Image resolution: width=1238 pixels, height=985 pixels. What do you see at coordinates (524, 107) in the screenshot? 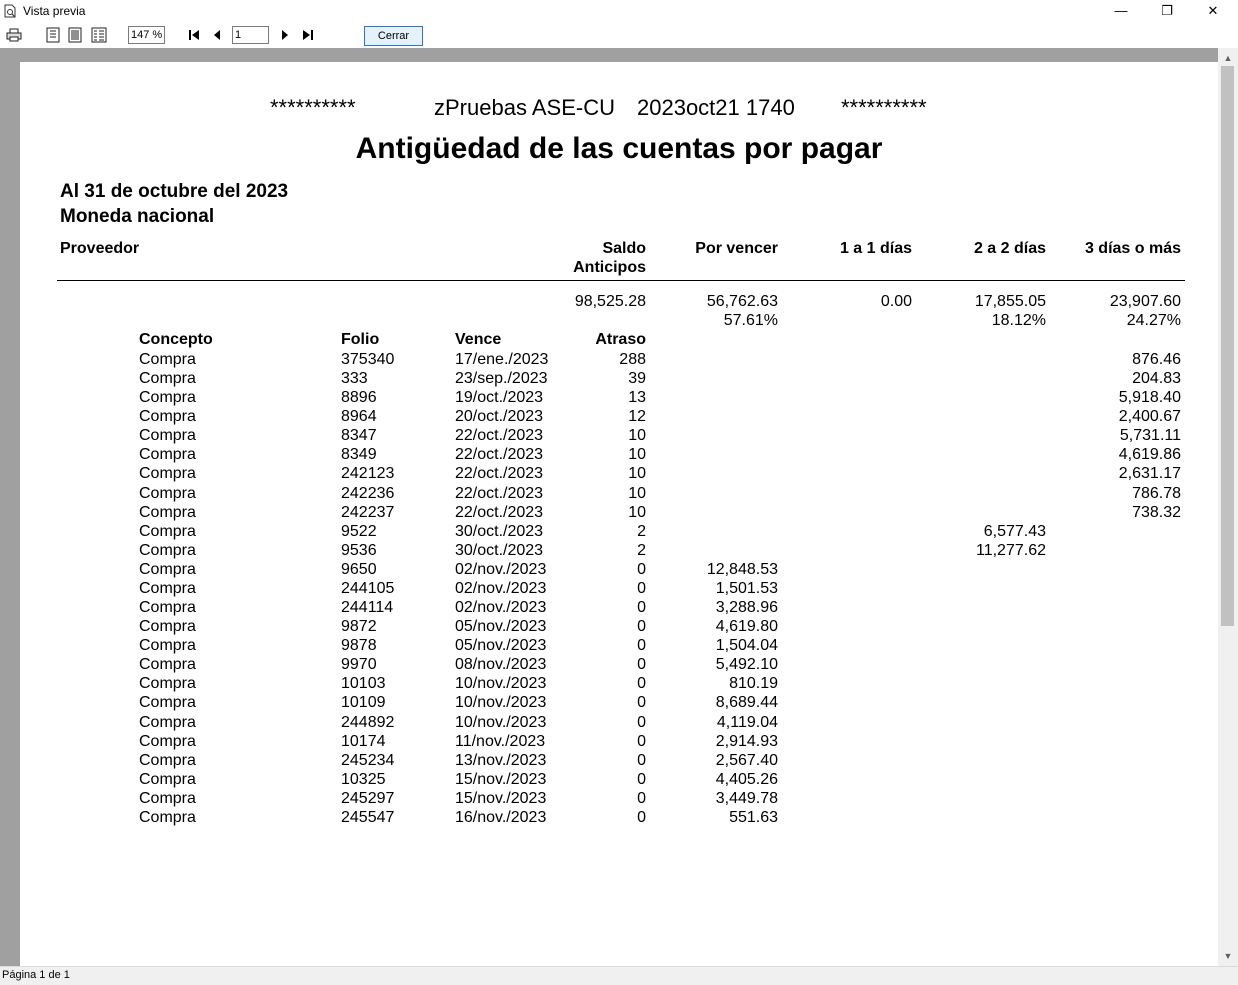
I see `company-name: zPruebas ASE-CU` at bounding box center [524, 107].